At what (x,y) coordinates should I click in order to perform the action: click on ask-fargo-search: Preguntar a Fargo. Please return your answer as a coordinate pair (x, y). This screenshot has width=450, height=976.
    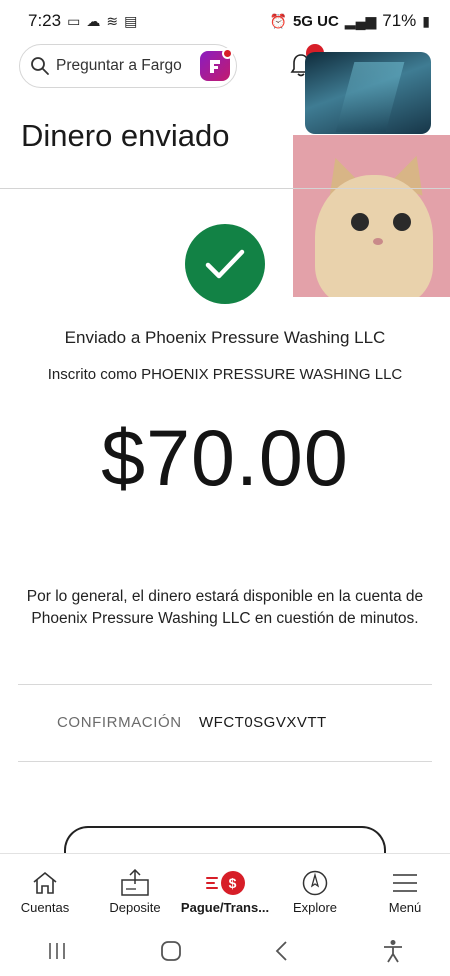
    Looking at the image, I should click on (128, 66).